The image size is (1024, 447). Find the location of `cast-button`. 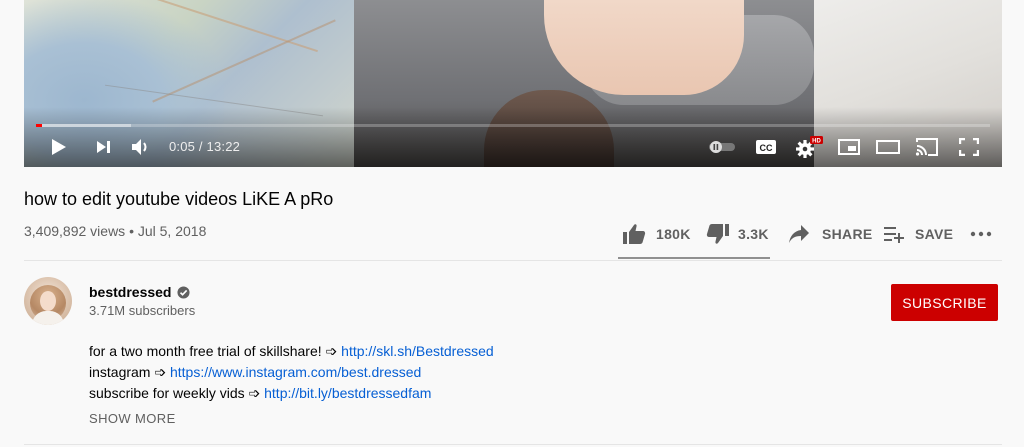

cast-button is located at coordinates (927, 147).